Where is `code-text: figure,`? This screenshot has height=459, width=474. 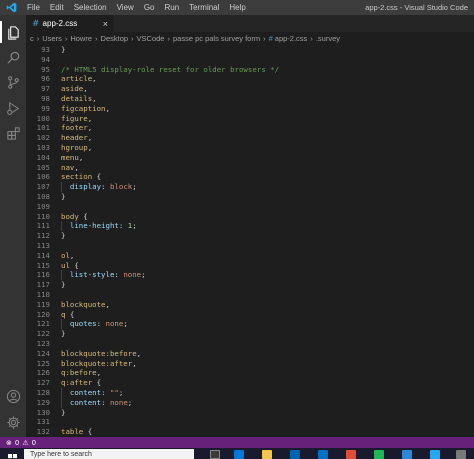 code-text: figure, is located at coordinates (77, 118).